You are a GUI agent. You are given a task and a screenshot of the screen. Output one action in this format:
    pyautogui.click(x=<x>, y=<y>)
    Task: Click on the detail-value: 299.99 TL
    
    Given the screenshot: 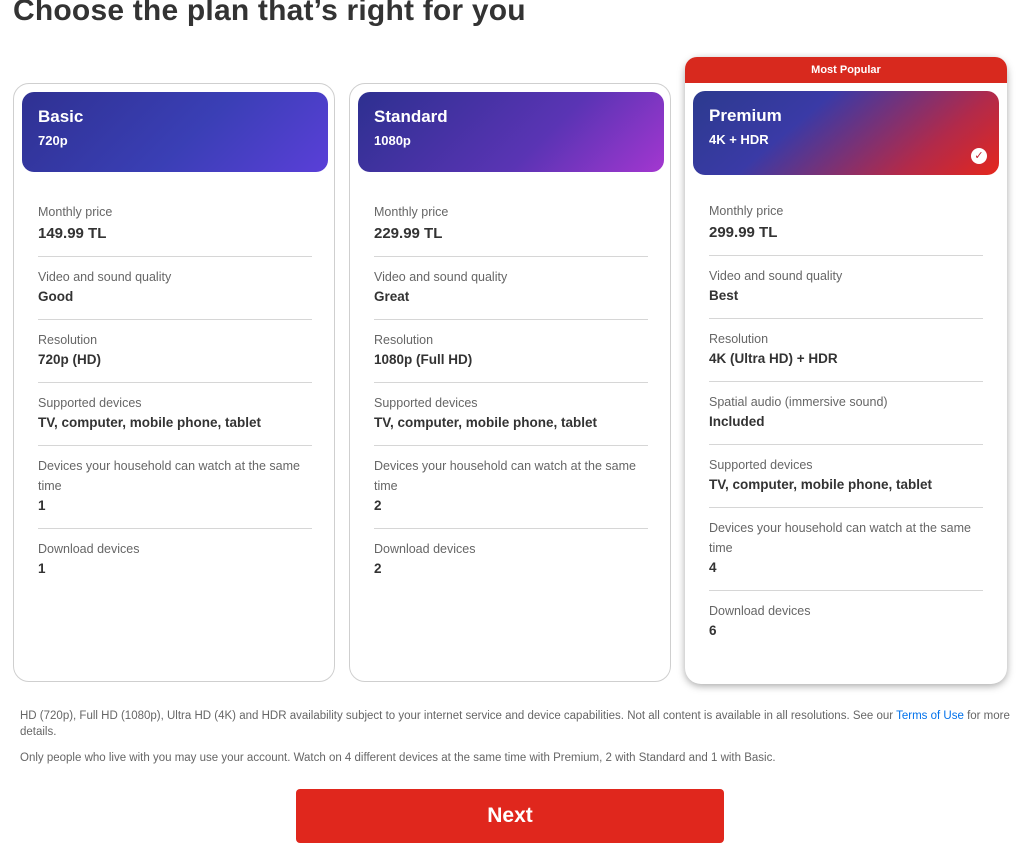 What is the action you would take?
    pyautogui.click(x=743, y=232)
    